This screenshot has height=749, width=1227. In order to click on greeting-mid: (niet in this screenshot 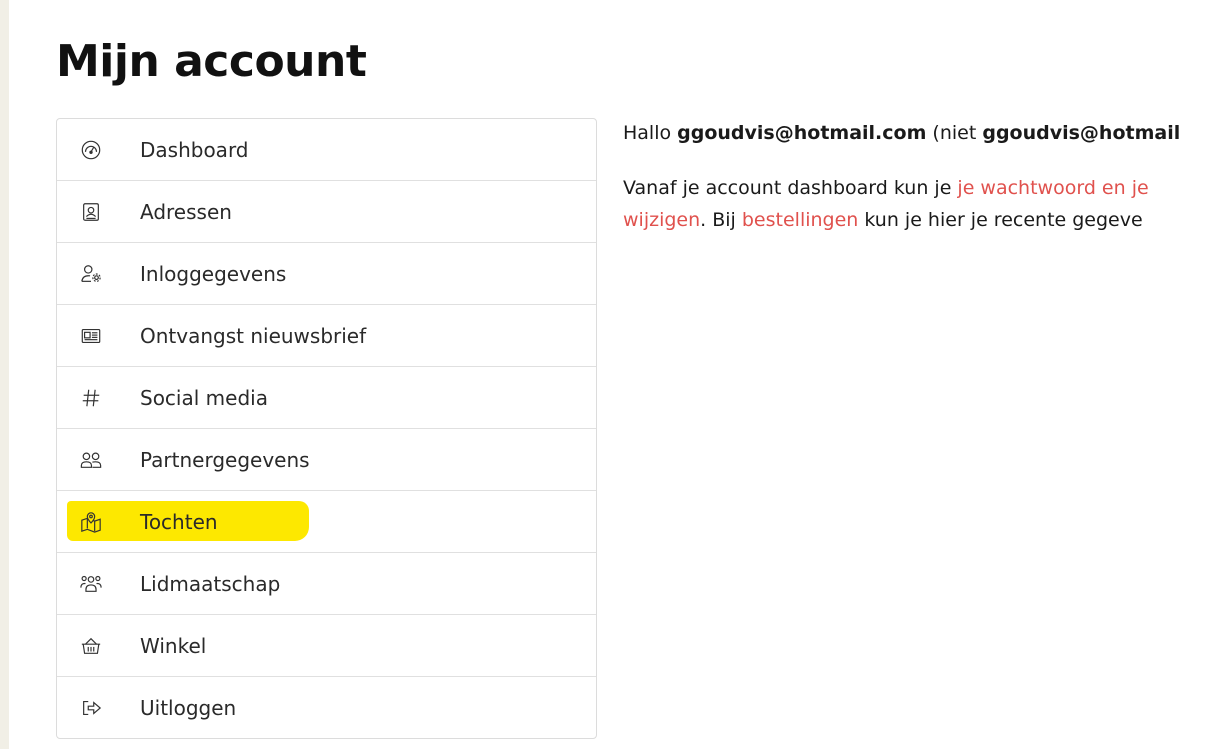, I will do `click(954, 133)`.